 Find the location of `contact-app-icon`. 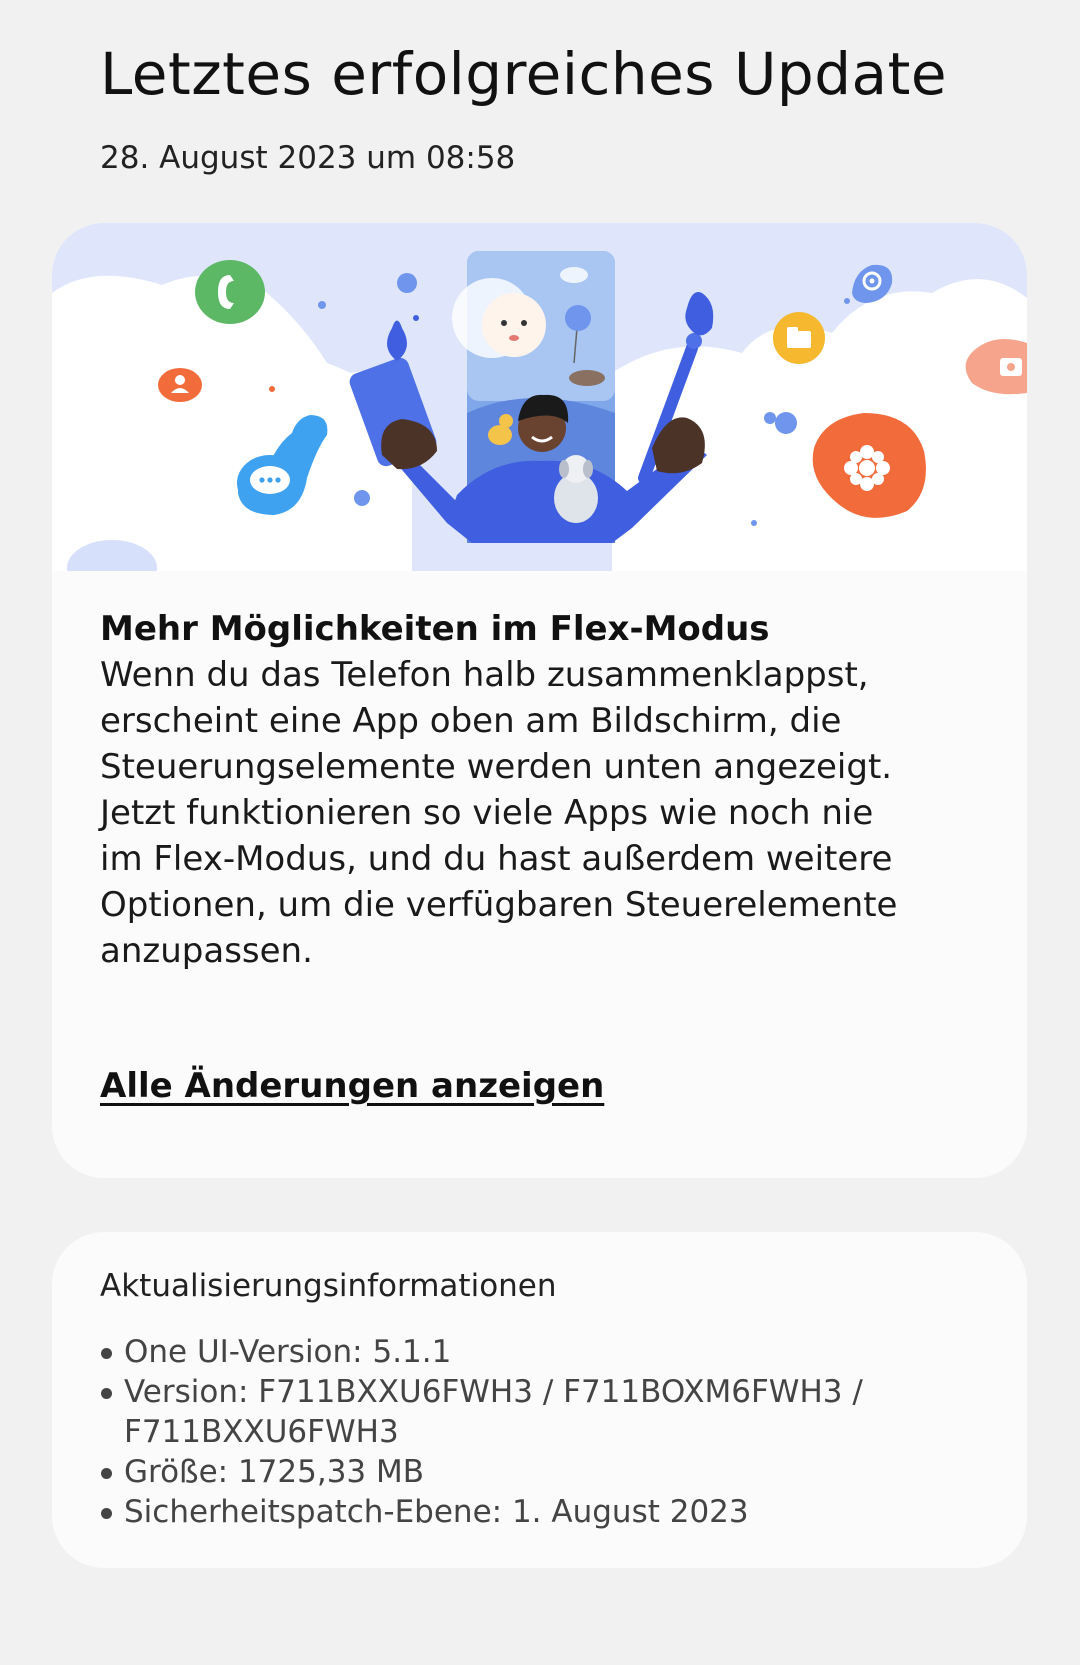

contact-app-icon is located at coordinates (180, 385).